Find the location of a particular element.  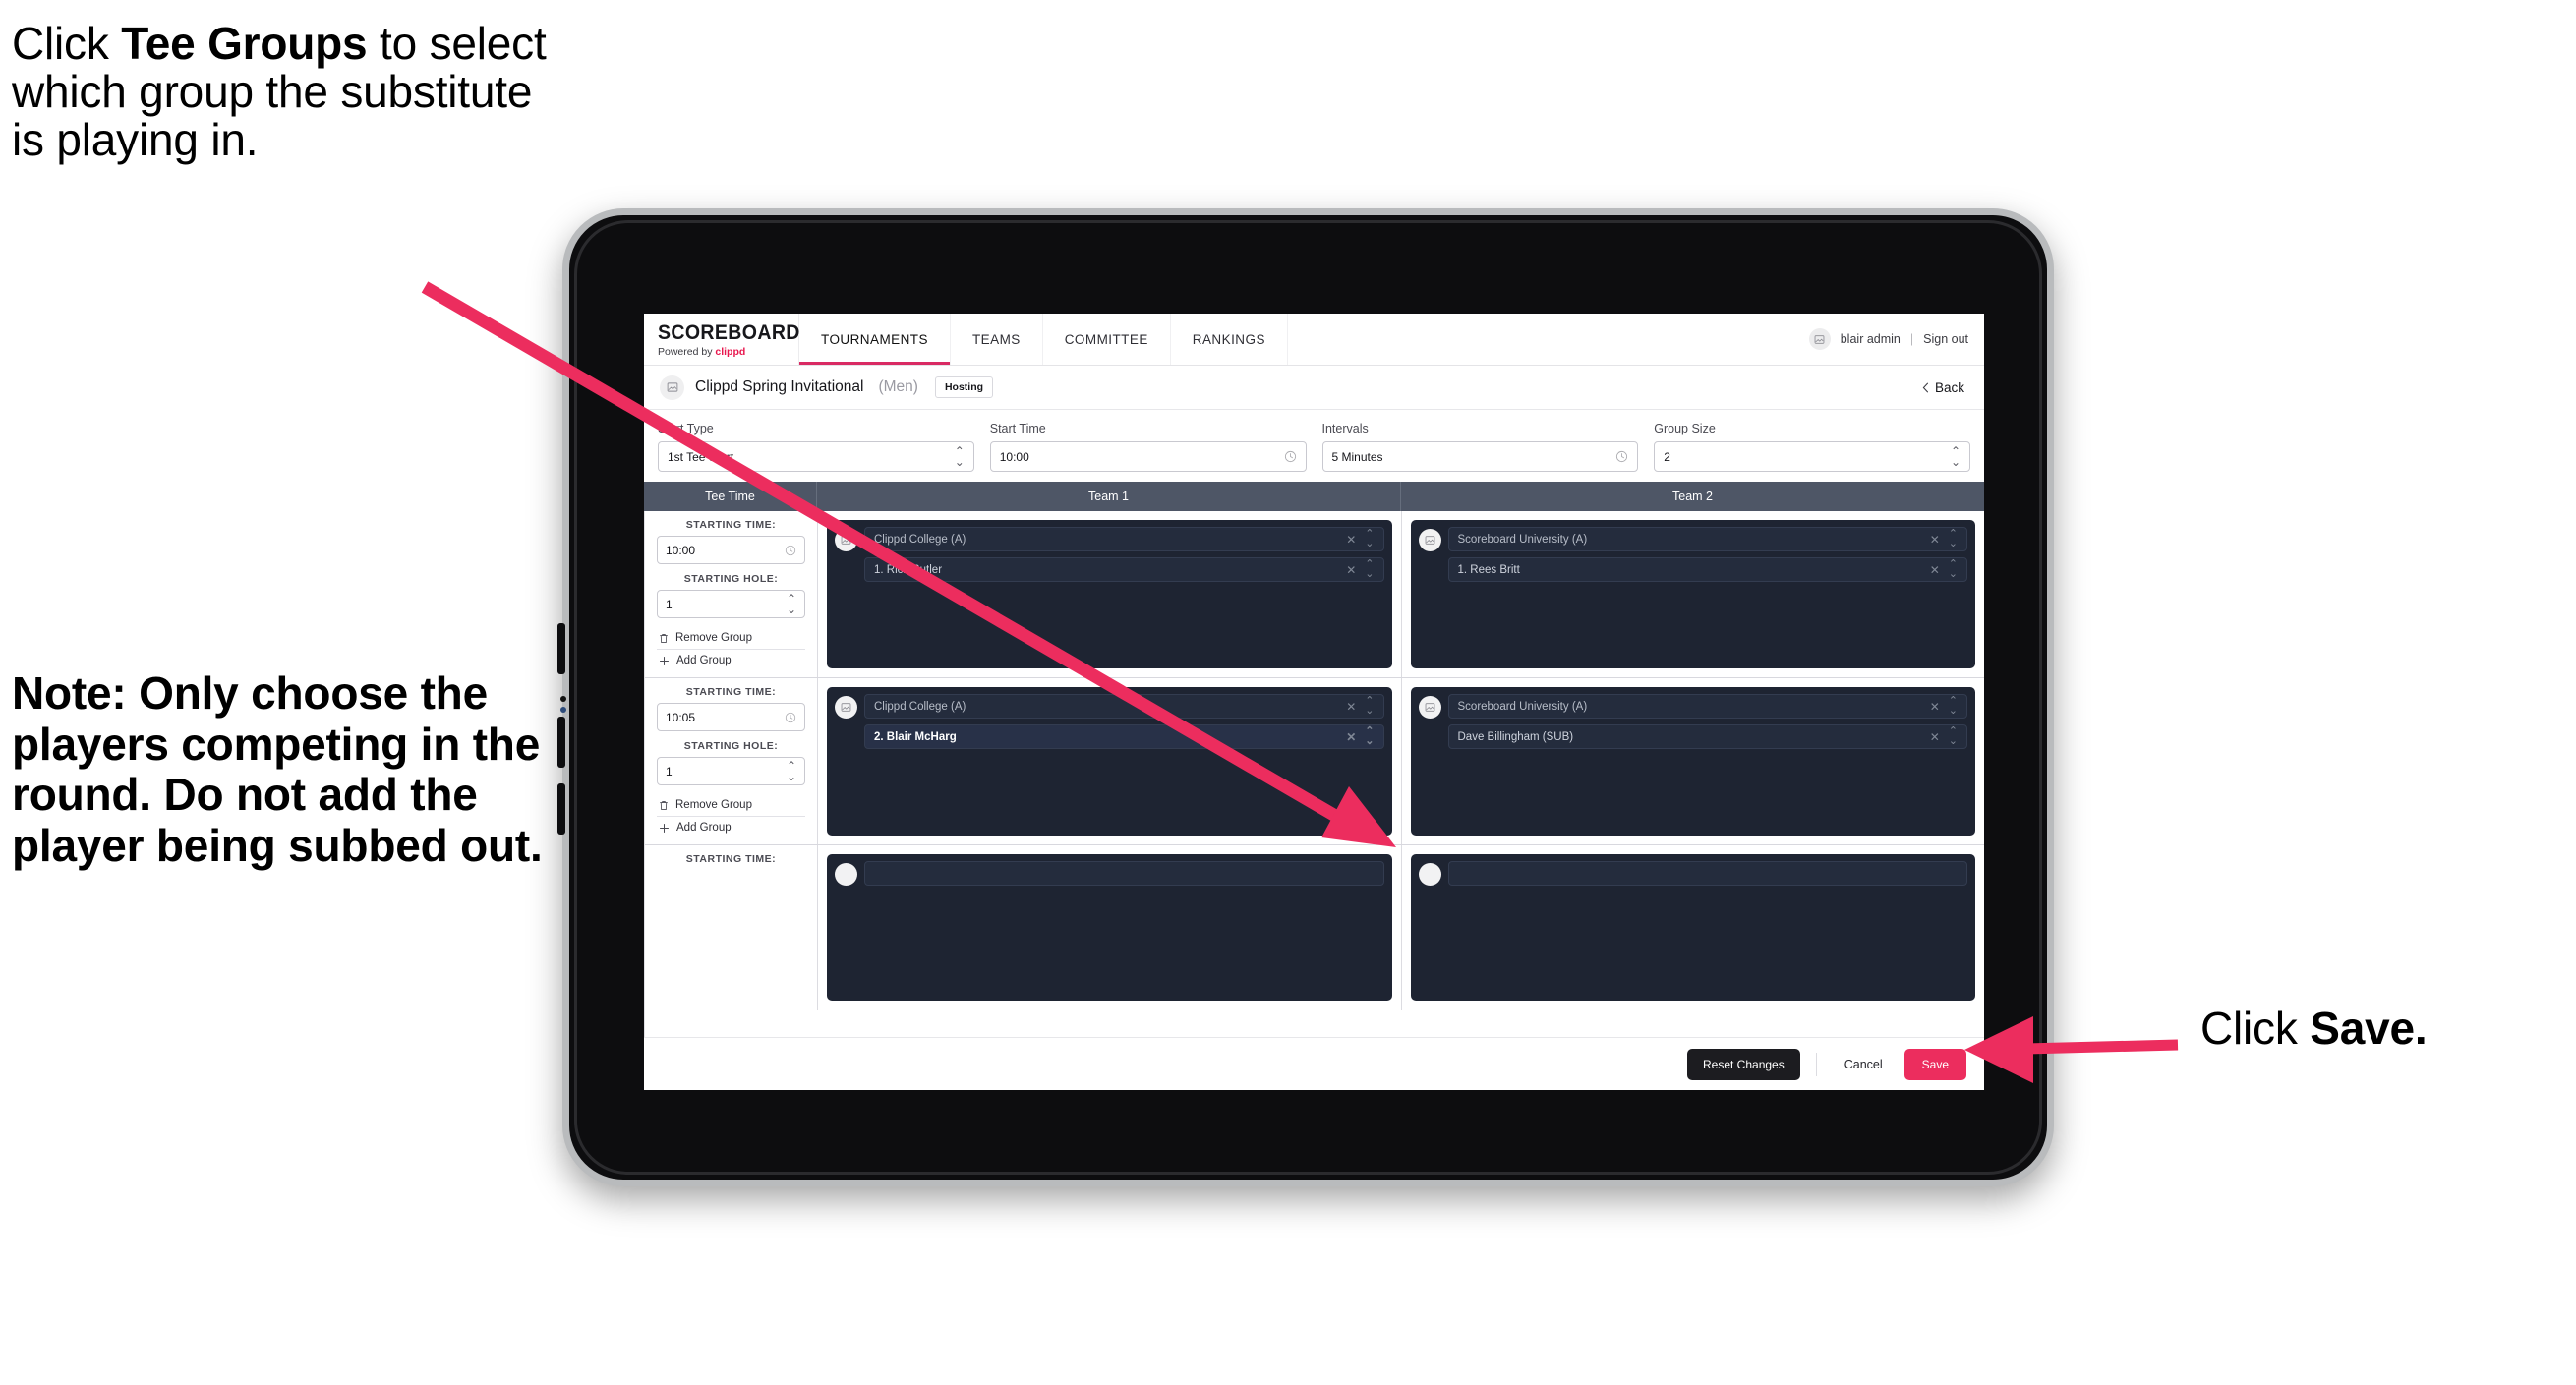

nav-tab-tournaments: TOURNAMENTS is located at coordinates (875, 340).